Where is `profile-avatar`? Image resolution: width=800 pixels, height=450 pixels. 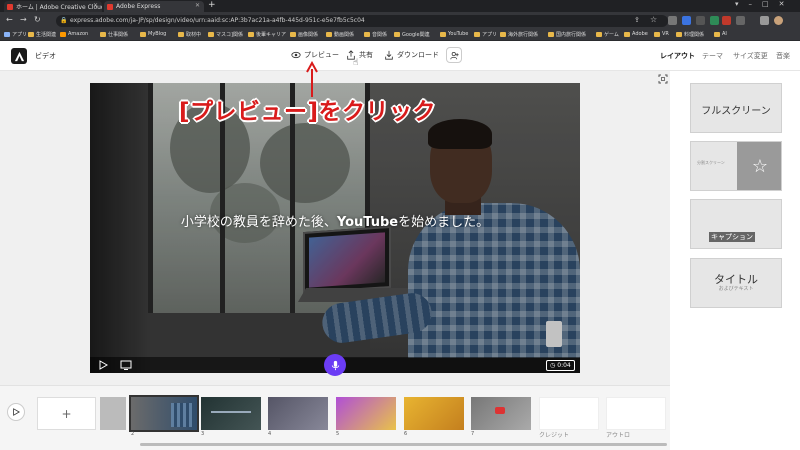 profile-avatar is located at coordinates (778, 20).